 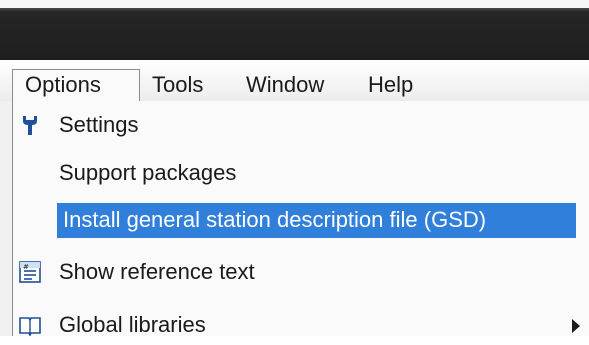 What do you see at coordinates (148, 172) in the screenshot?
I see `menu-item-label: Support packages` at bounding box center [148, 172].